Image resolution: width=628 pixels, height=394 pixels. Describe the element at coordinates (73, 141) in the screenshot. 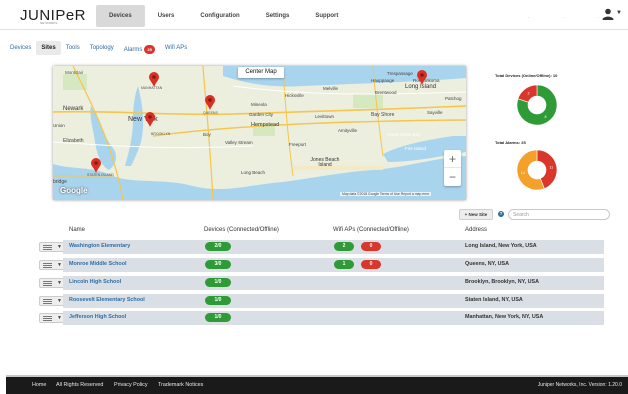

I see `map-label: Elizabeth` at that location.